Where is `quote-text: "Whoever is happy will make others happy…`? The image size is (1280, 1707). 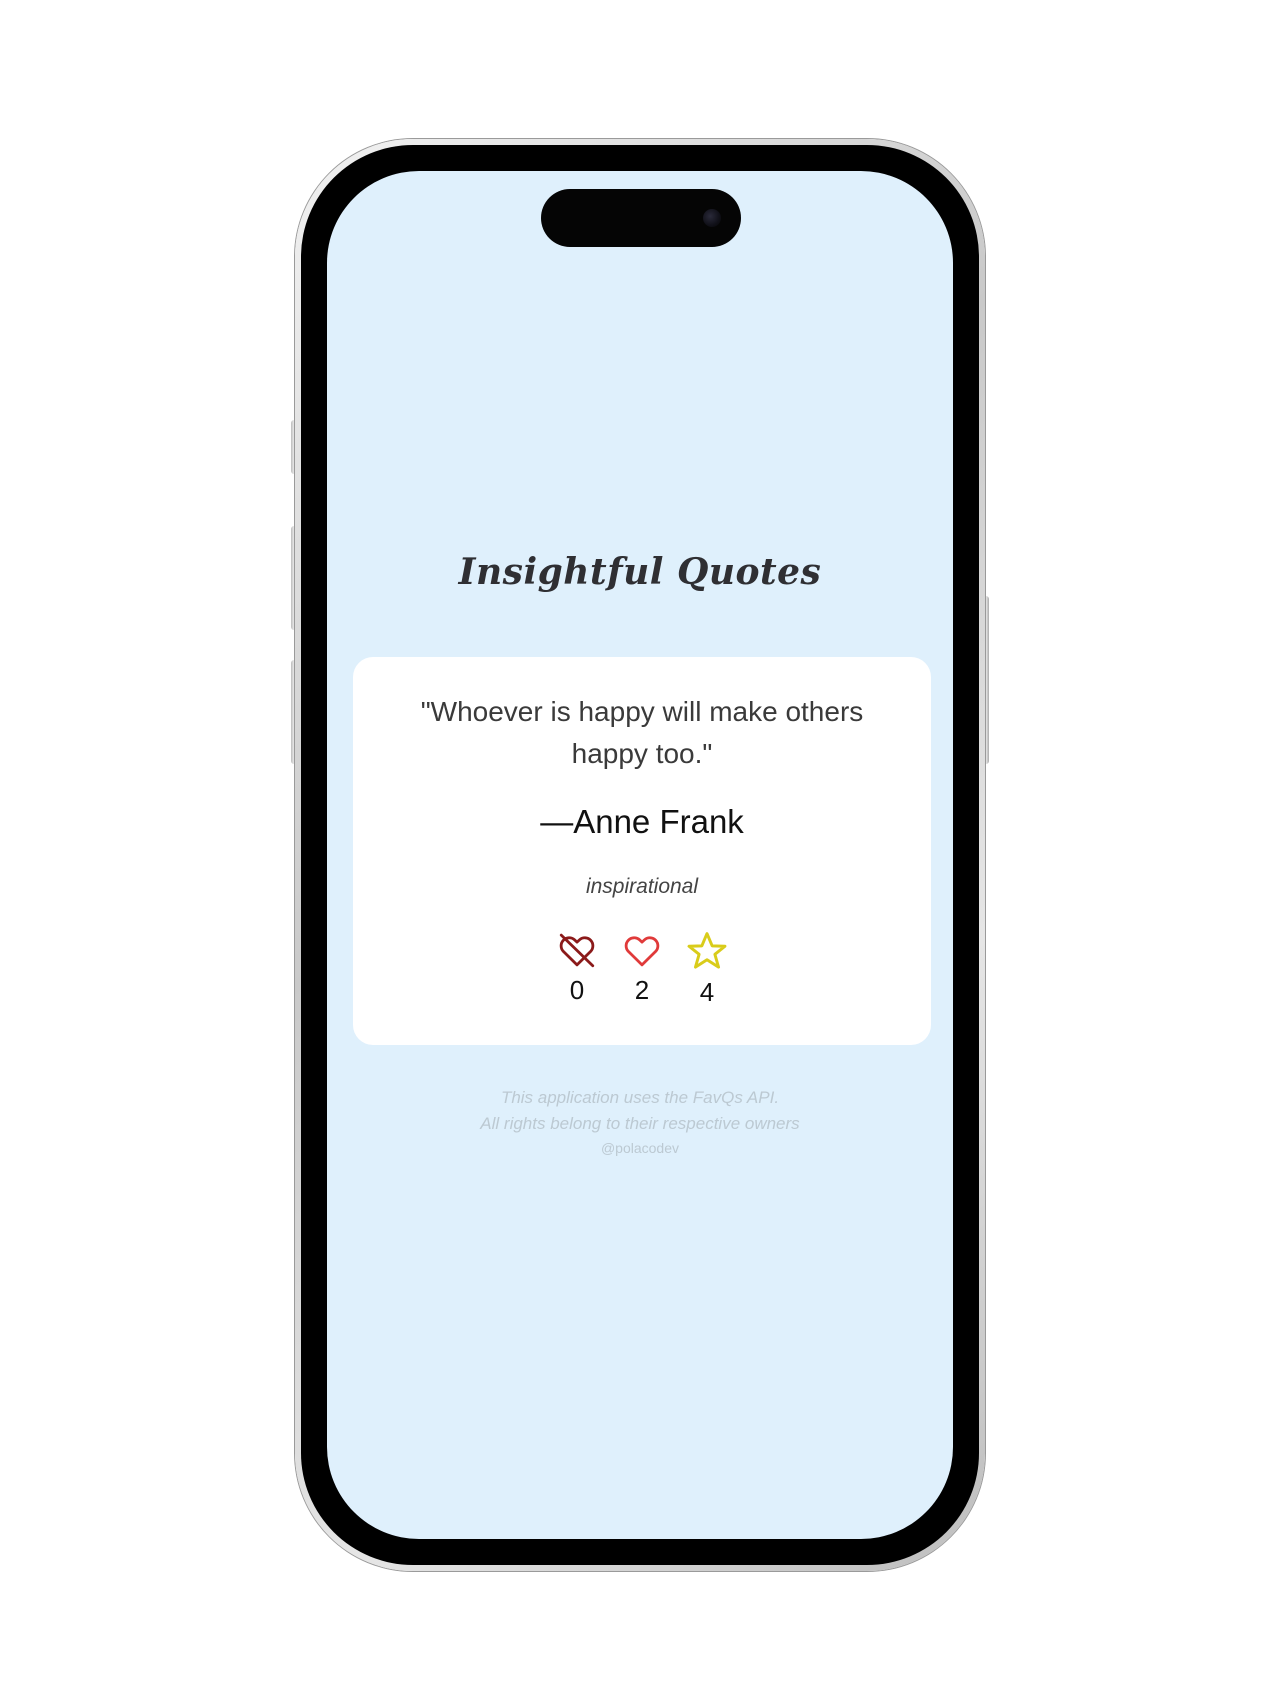
quote-text: "Whoever is happy will make others happy… is located at coordinates (642, 732).